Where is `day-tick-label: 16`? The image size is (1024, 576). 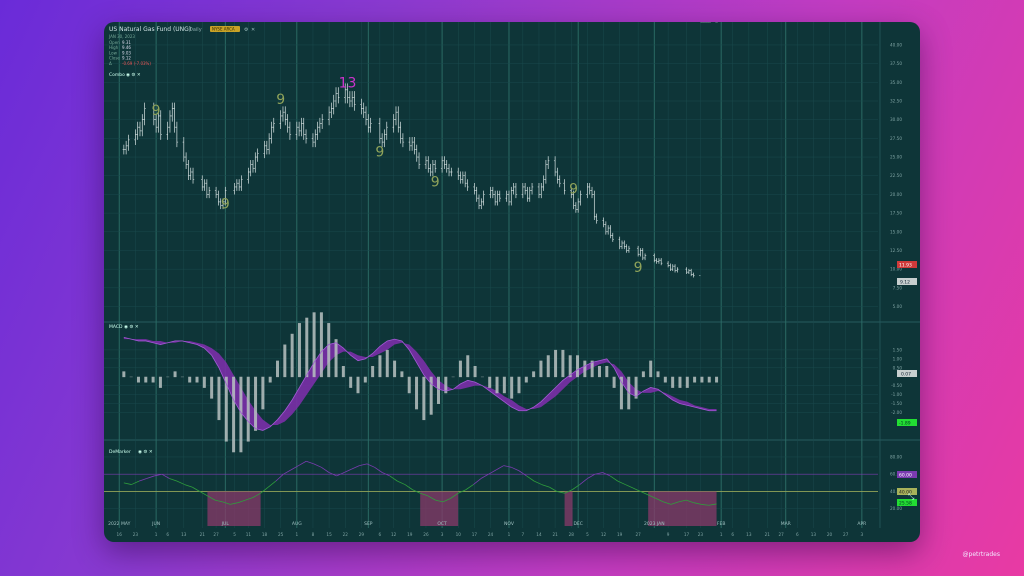 day-tick-label: 16 is located at coordinates (120, 534).